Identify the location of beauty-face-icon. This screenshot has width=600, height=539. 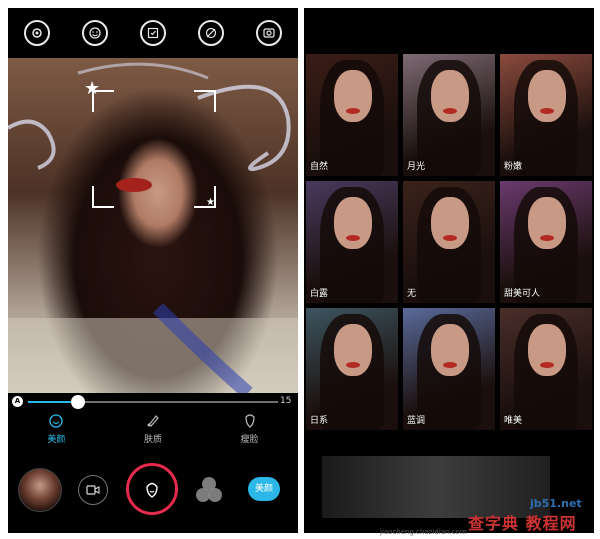
(152, 490).